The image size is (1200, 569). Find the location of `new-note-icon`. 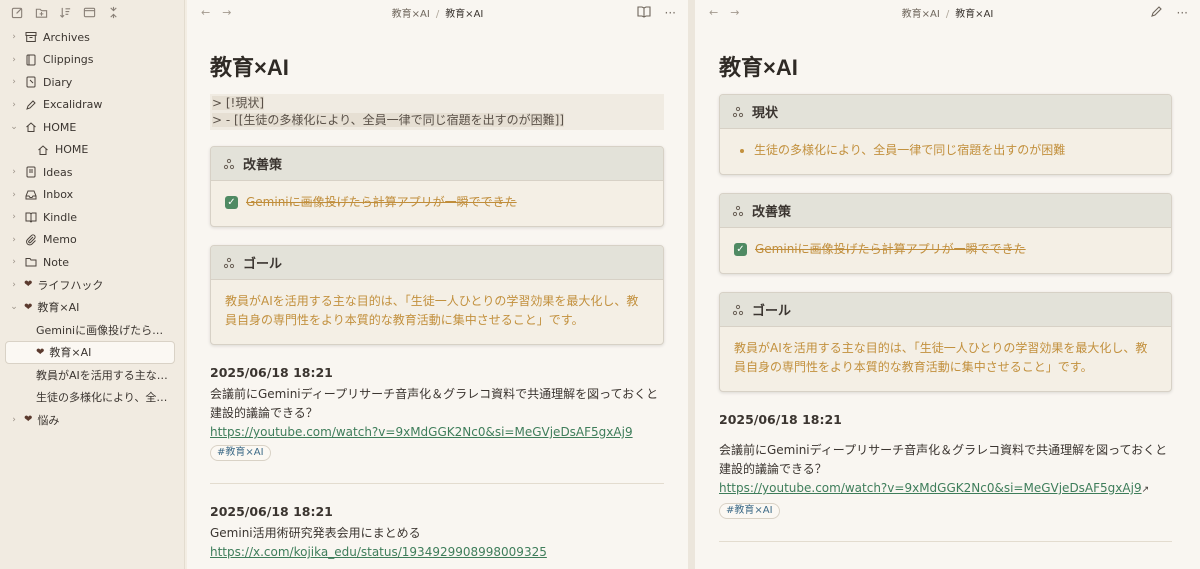

new-note-icon is located at coordinates (17, 12).